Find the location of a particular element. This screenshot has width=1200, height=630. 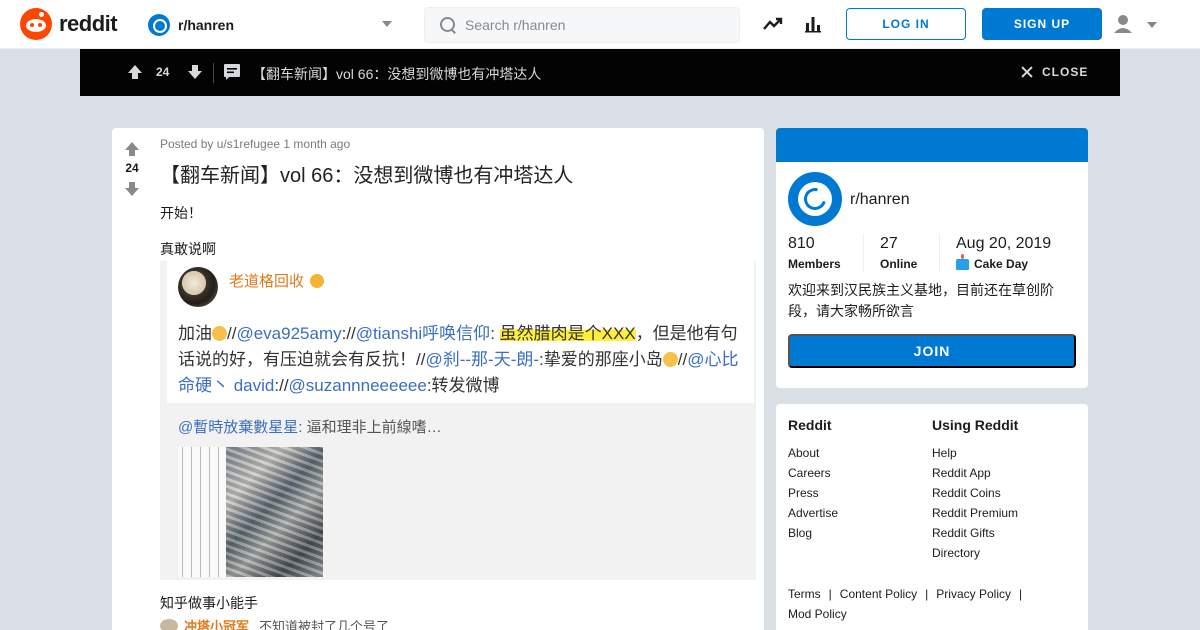

footer-link-mod-policy: Mod Policy is located at coordinates (817, 614).